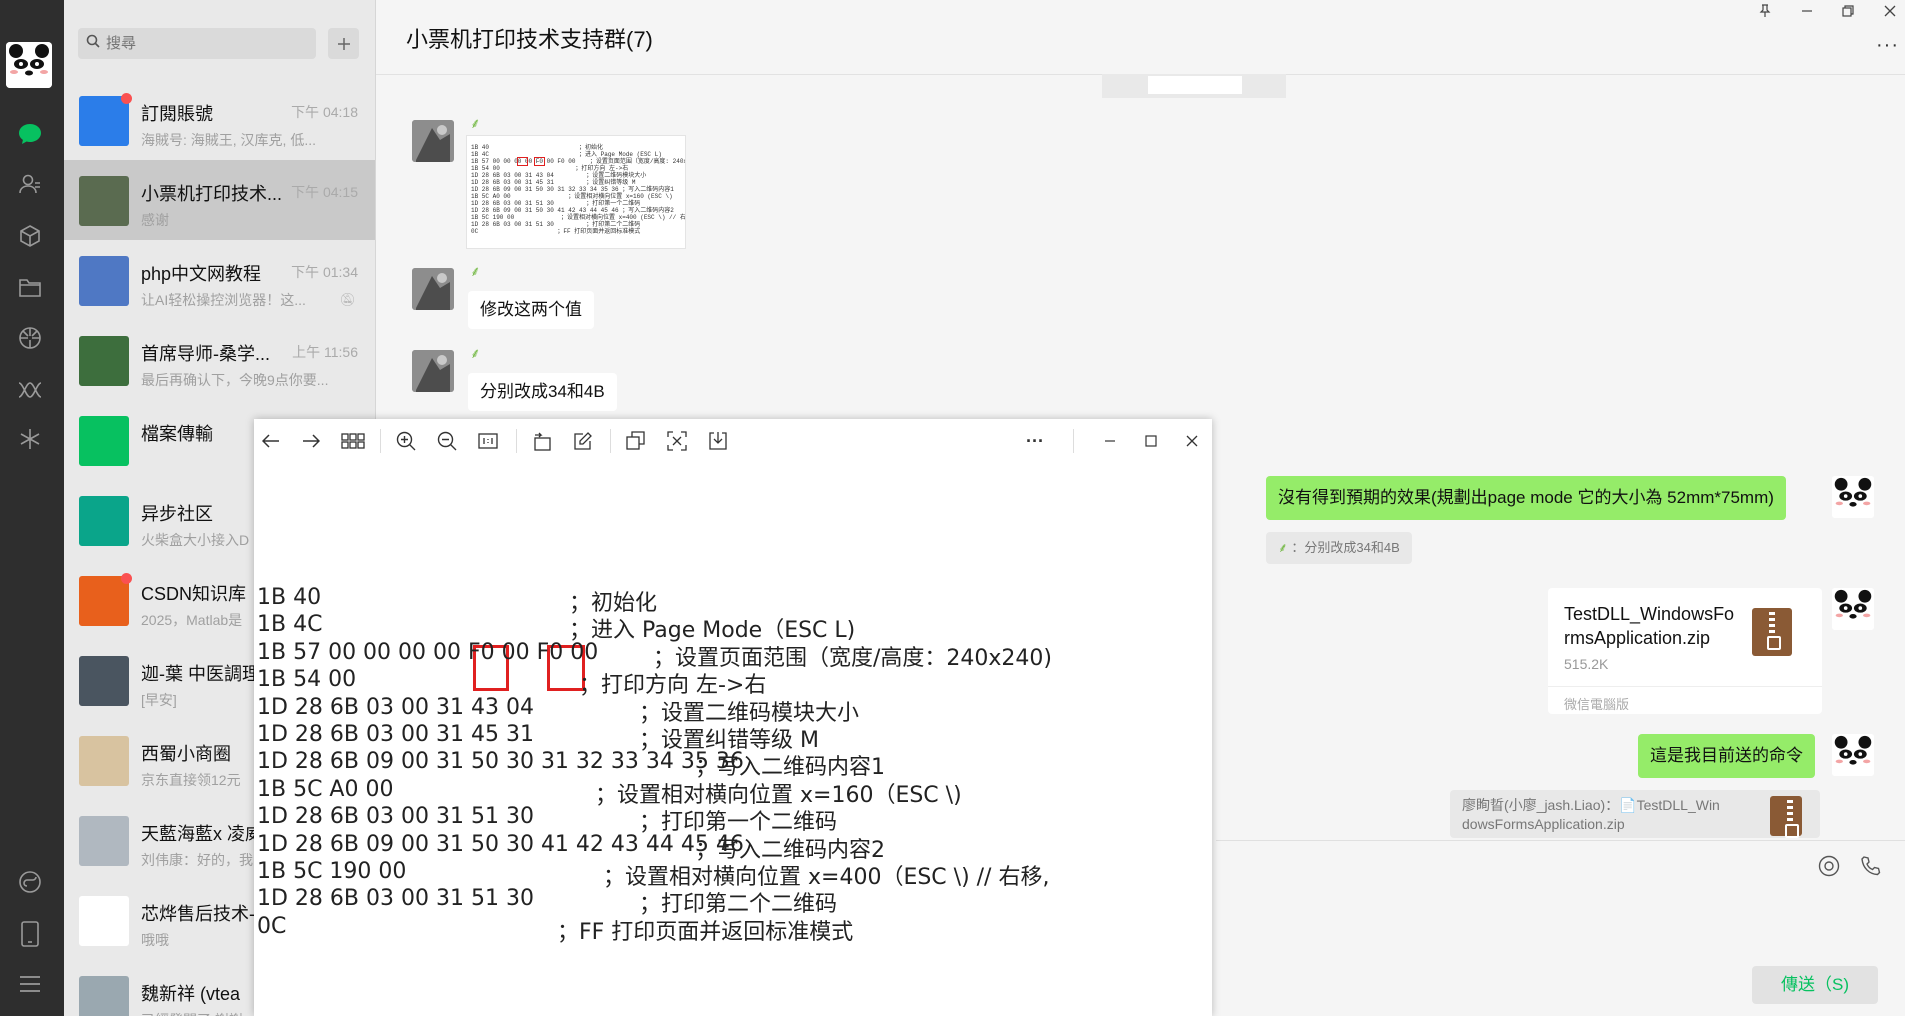 The height and width of the screenshot is (1016, 1905). I want to click on actual-size-icon, so click(488, 441).